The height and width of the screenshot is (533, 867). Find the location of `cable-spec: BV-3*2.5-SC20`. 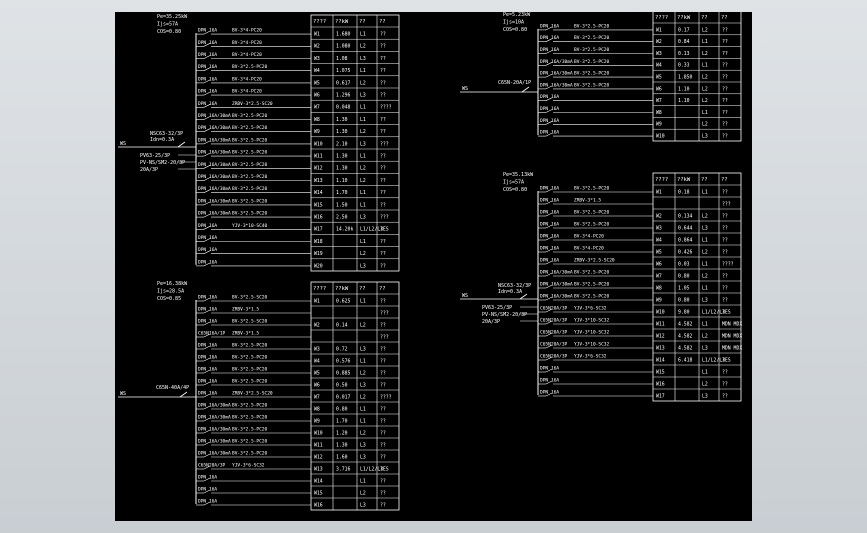

cable-spec: BV-3*2.5-SC20 is located at coordinates (250, 322).